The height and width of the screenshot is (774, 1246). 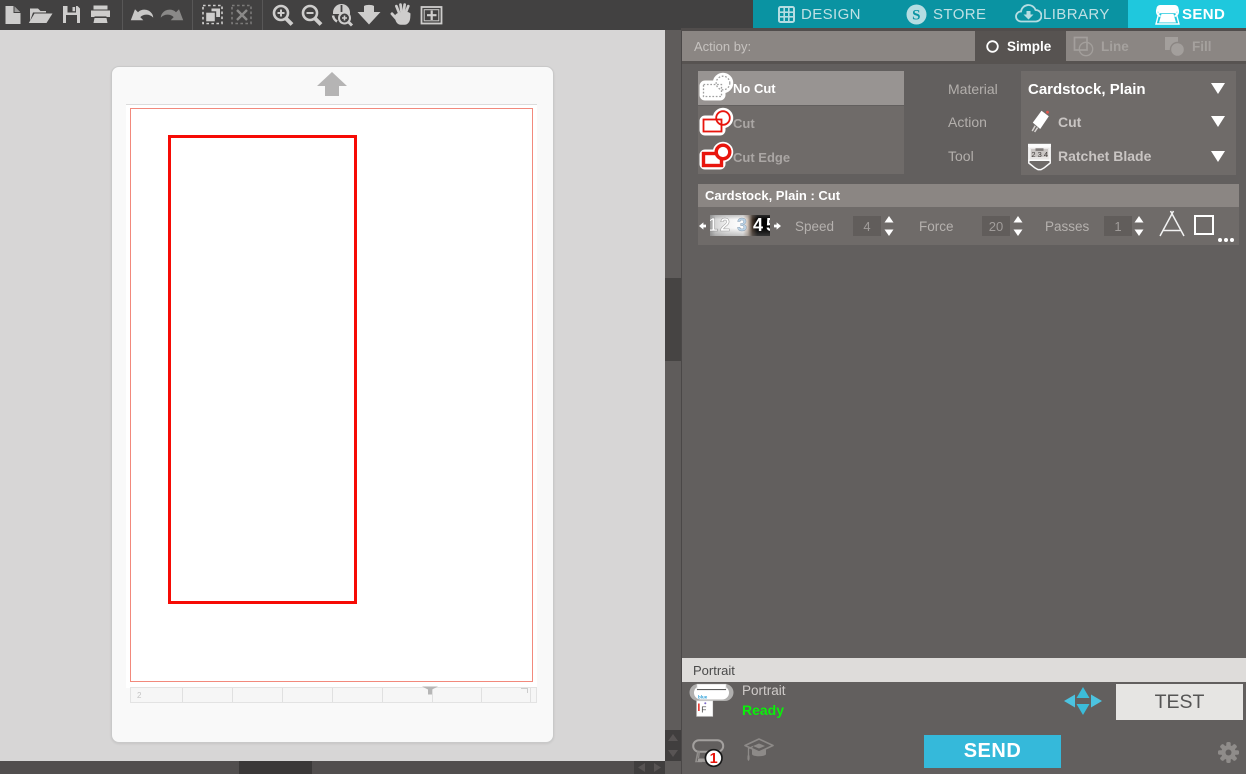 What do you see at coordinates (725, 225) in the screenshot?
I see `svg-text: 2` at bounding box center [725, 225].